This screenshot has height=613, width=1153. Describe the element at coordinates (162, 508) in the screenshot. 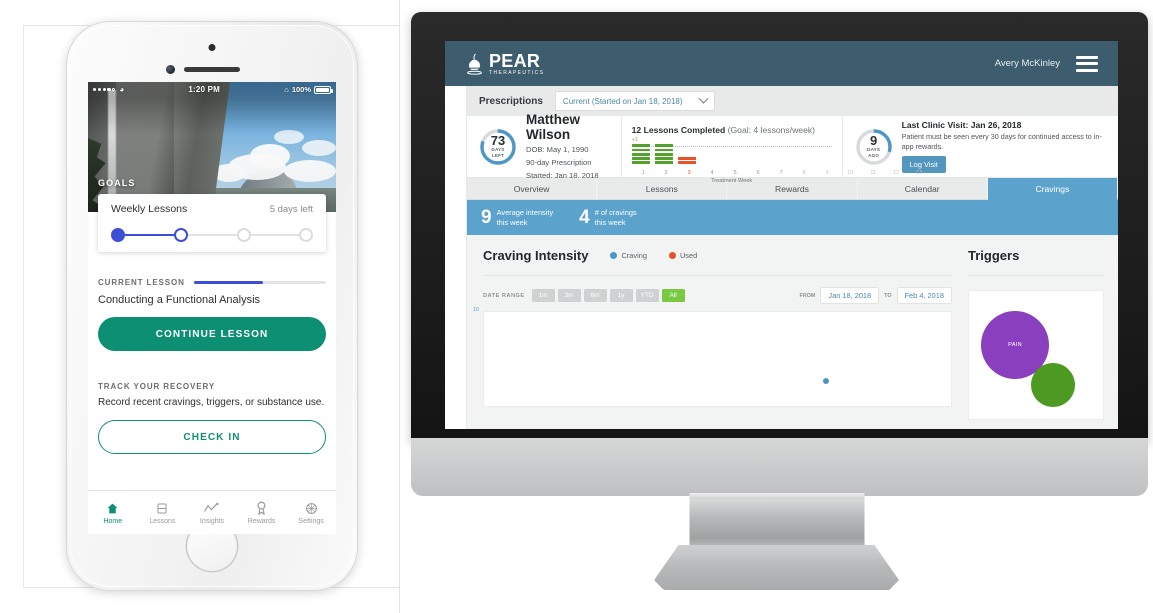

I see `book-icon` at that location.